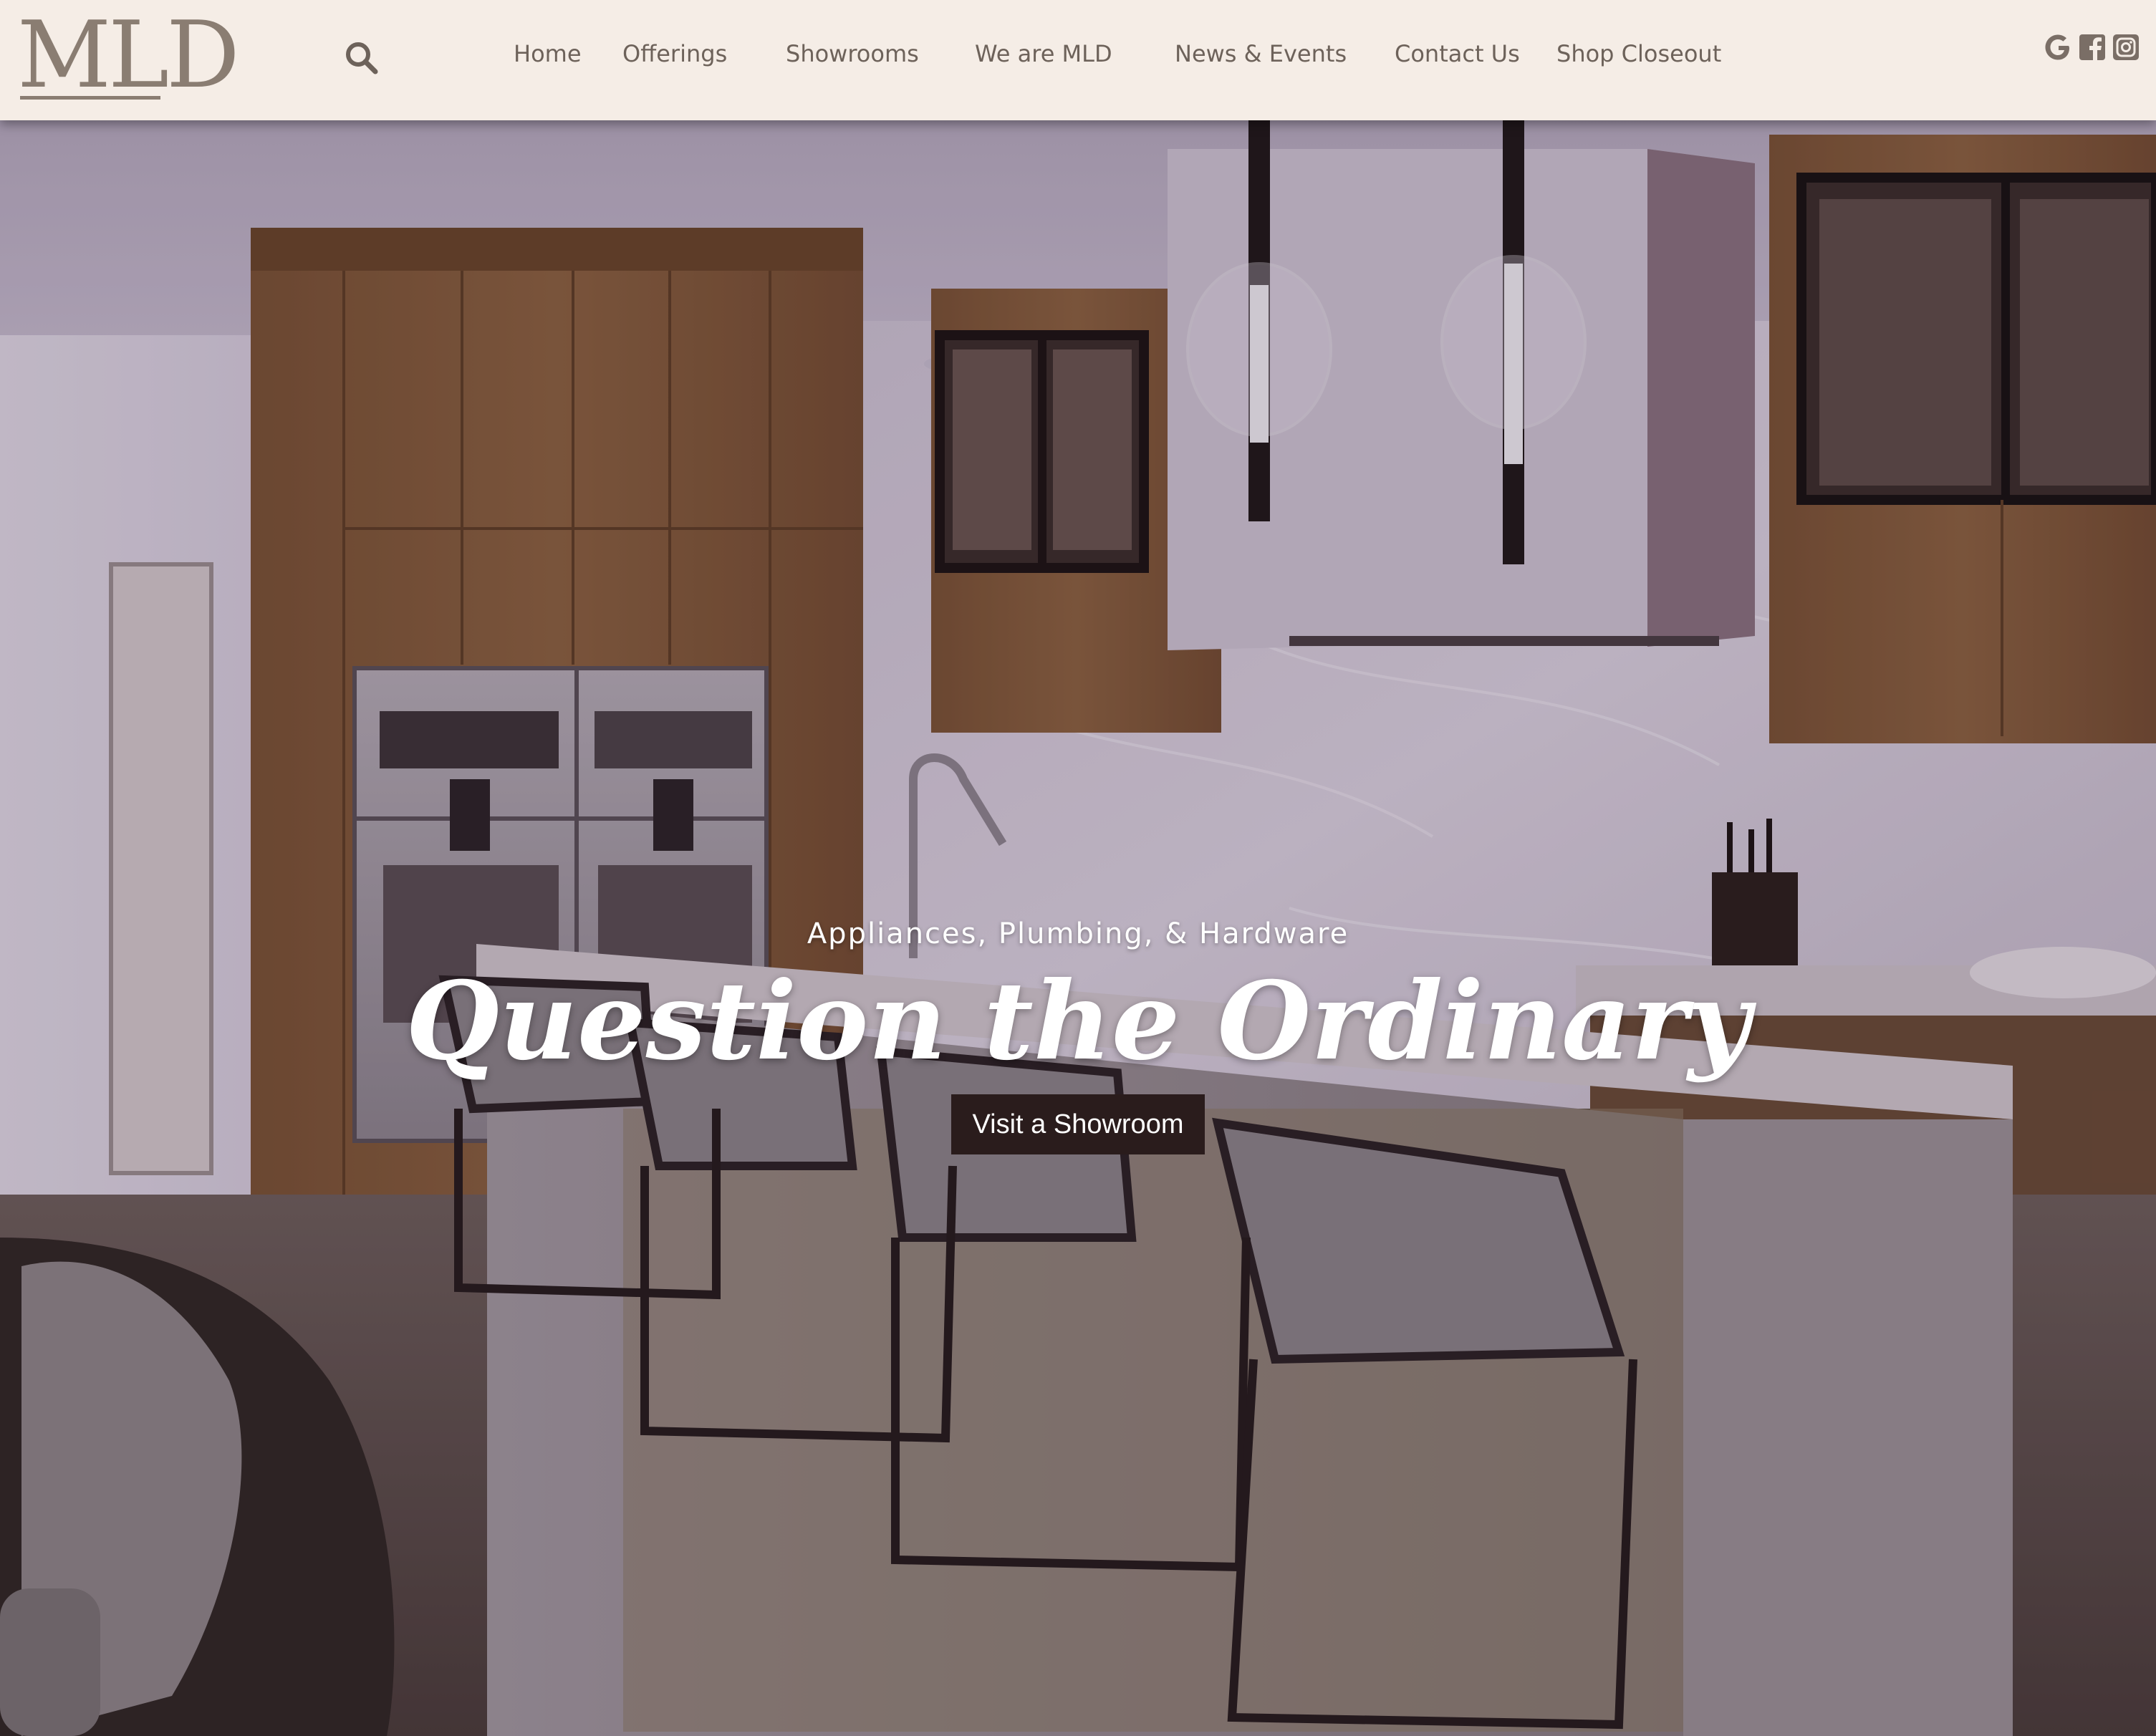 The image size is (2156, 1736). What do you see at coordinates (1078, 1124) in the screenshot?
I see `visit-showroom-button: Visit a Showroom` at bounding box center [1078, 1124].